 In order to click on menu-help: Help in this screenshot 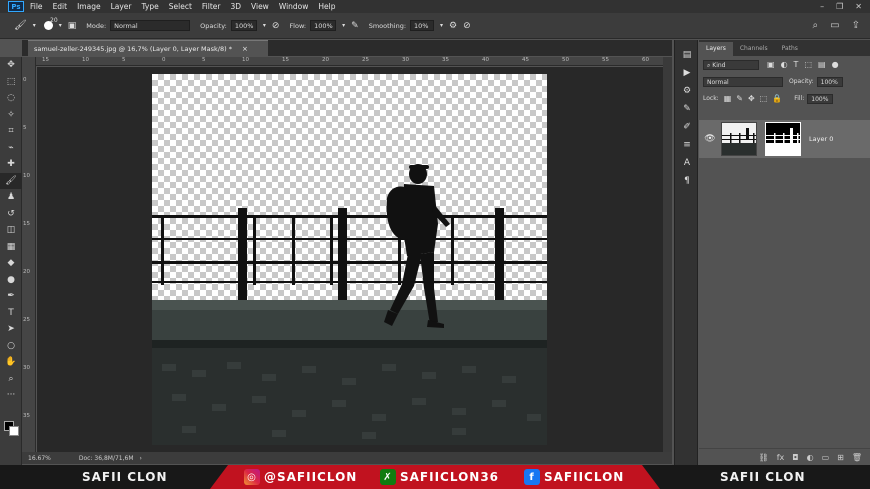, I will do `click(326, 6)`.